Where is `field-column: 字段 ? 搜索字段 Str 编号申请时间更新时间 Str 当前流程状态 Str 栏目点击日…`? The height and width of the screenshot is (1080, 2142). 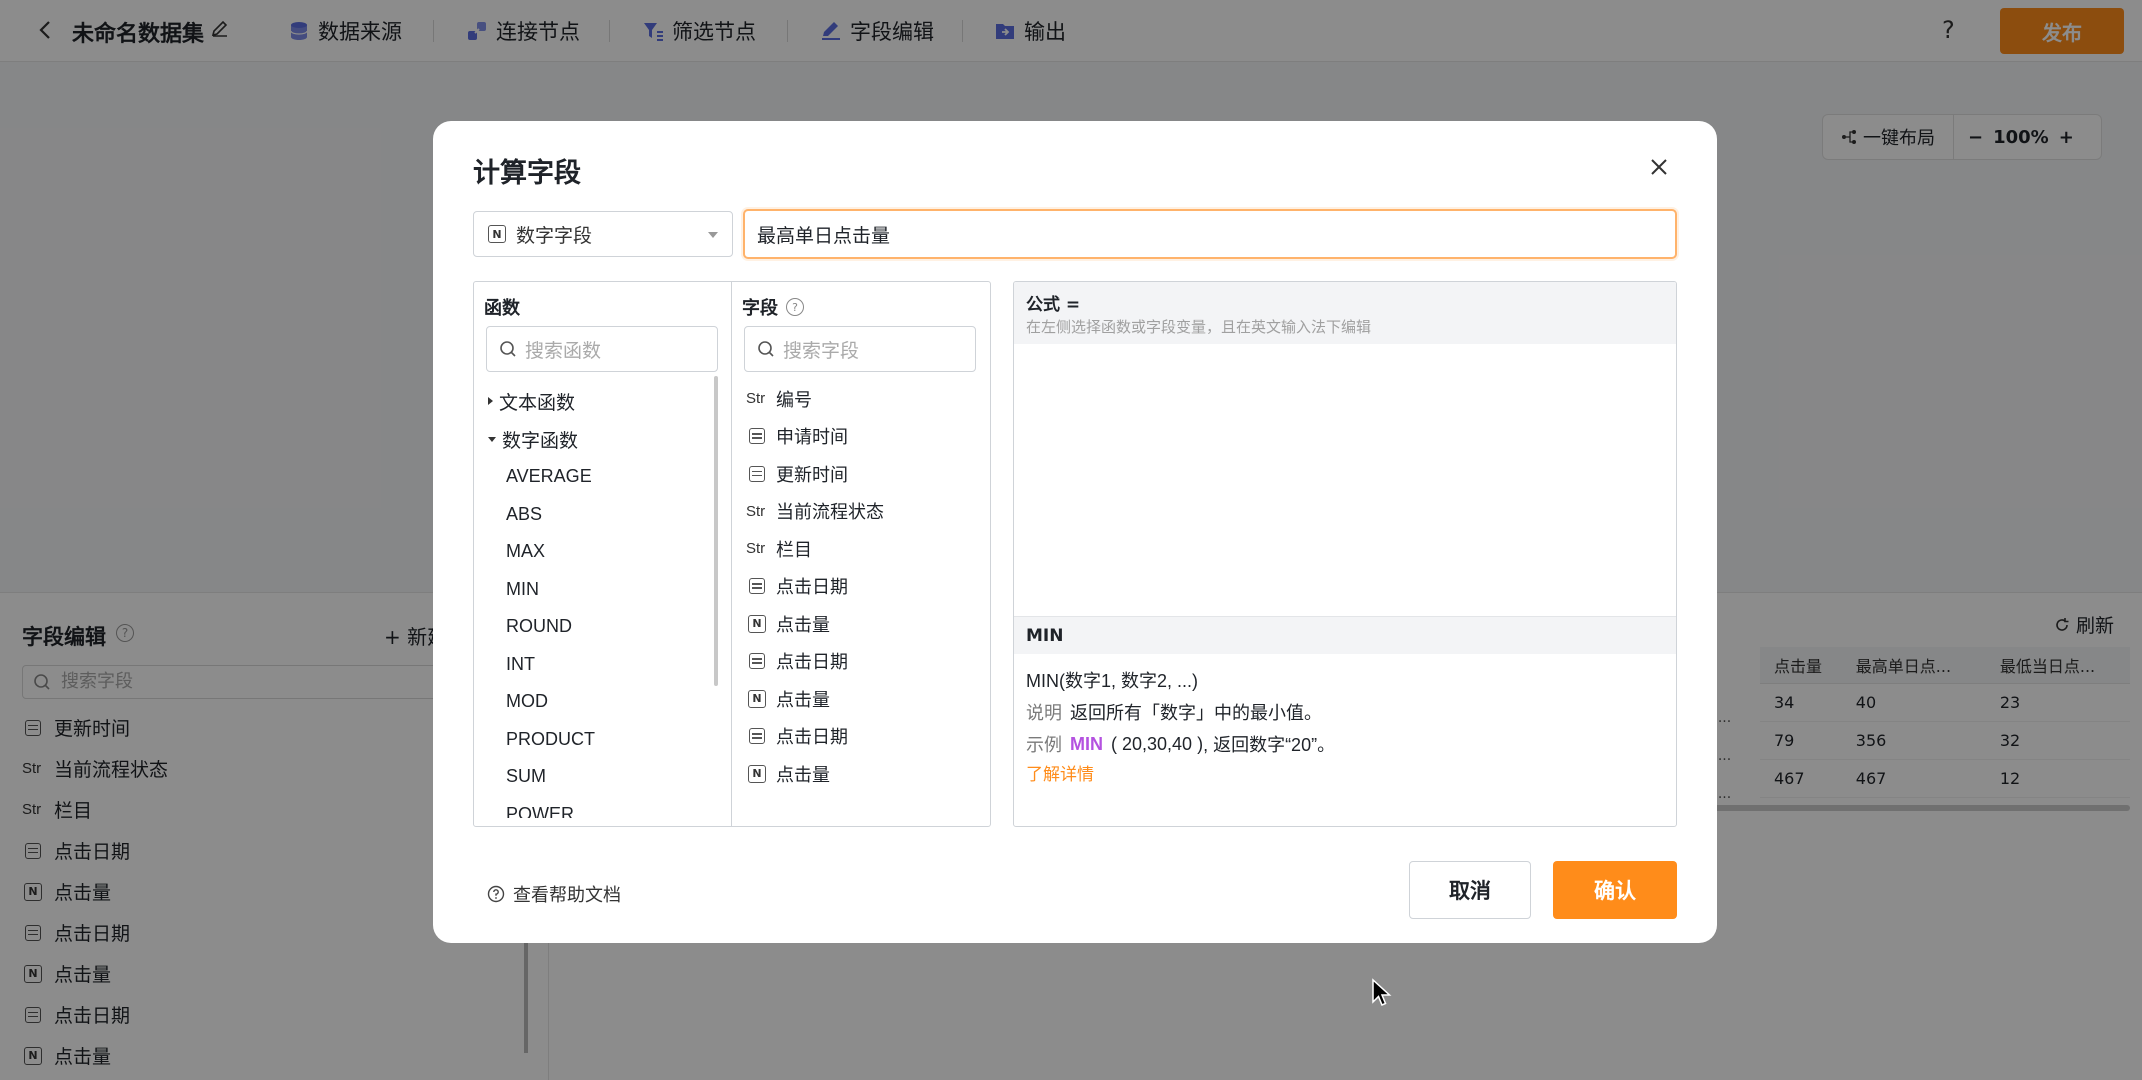
field-column: 字段 ? 搜索字段 Str 编号申请时间更新时间 Str 当前流程状态 Str 栏目点击日… is located at coordinates (861, 554).